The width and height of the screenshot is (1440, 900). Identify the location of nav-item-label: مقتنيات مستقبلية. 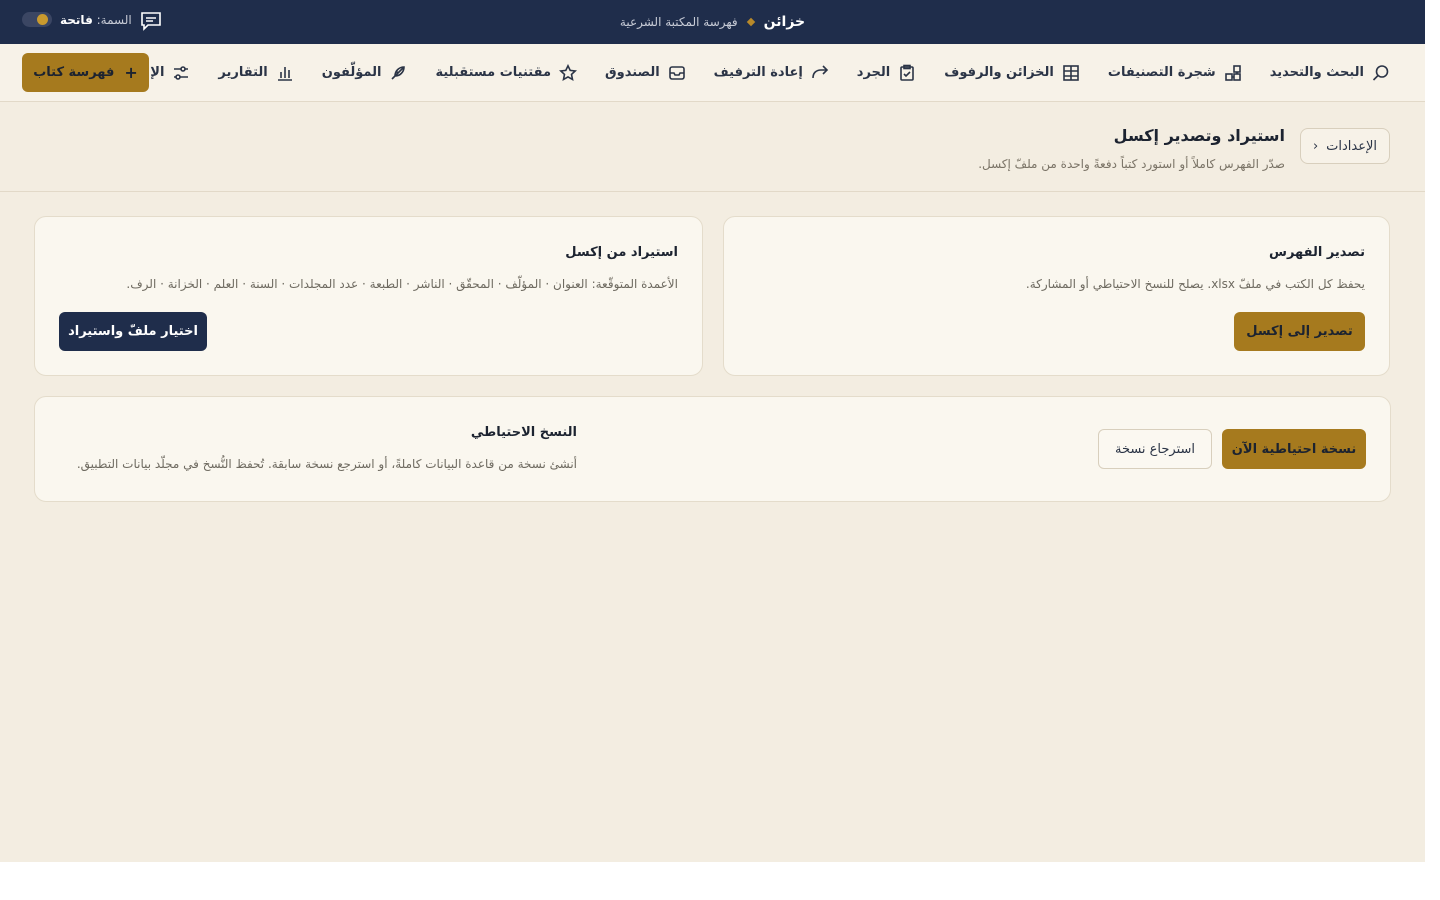
(493, 72).